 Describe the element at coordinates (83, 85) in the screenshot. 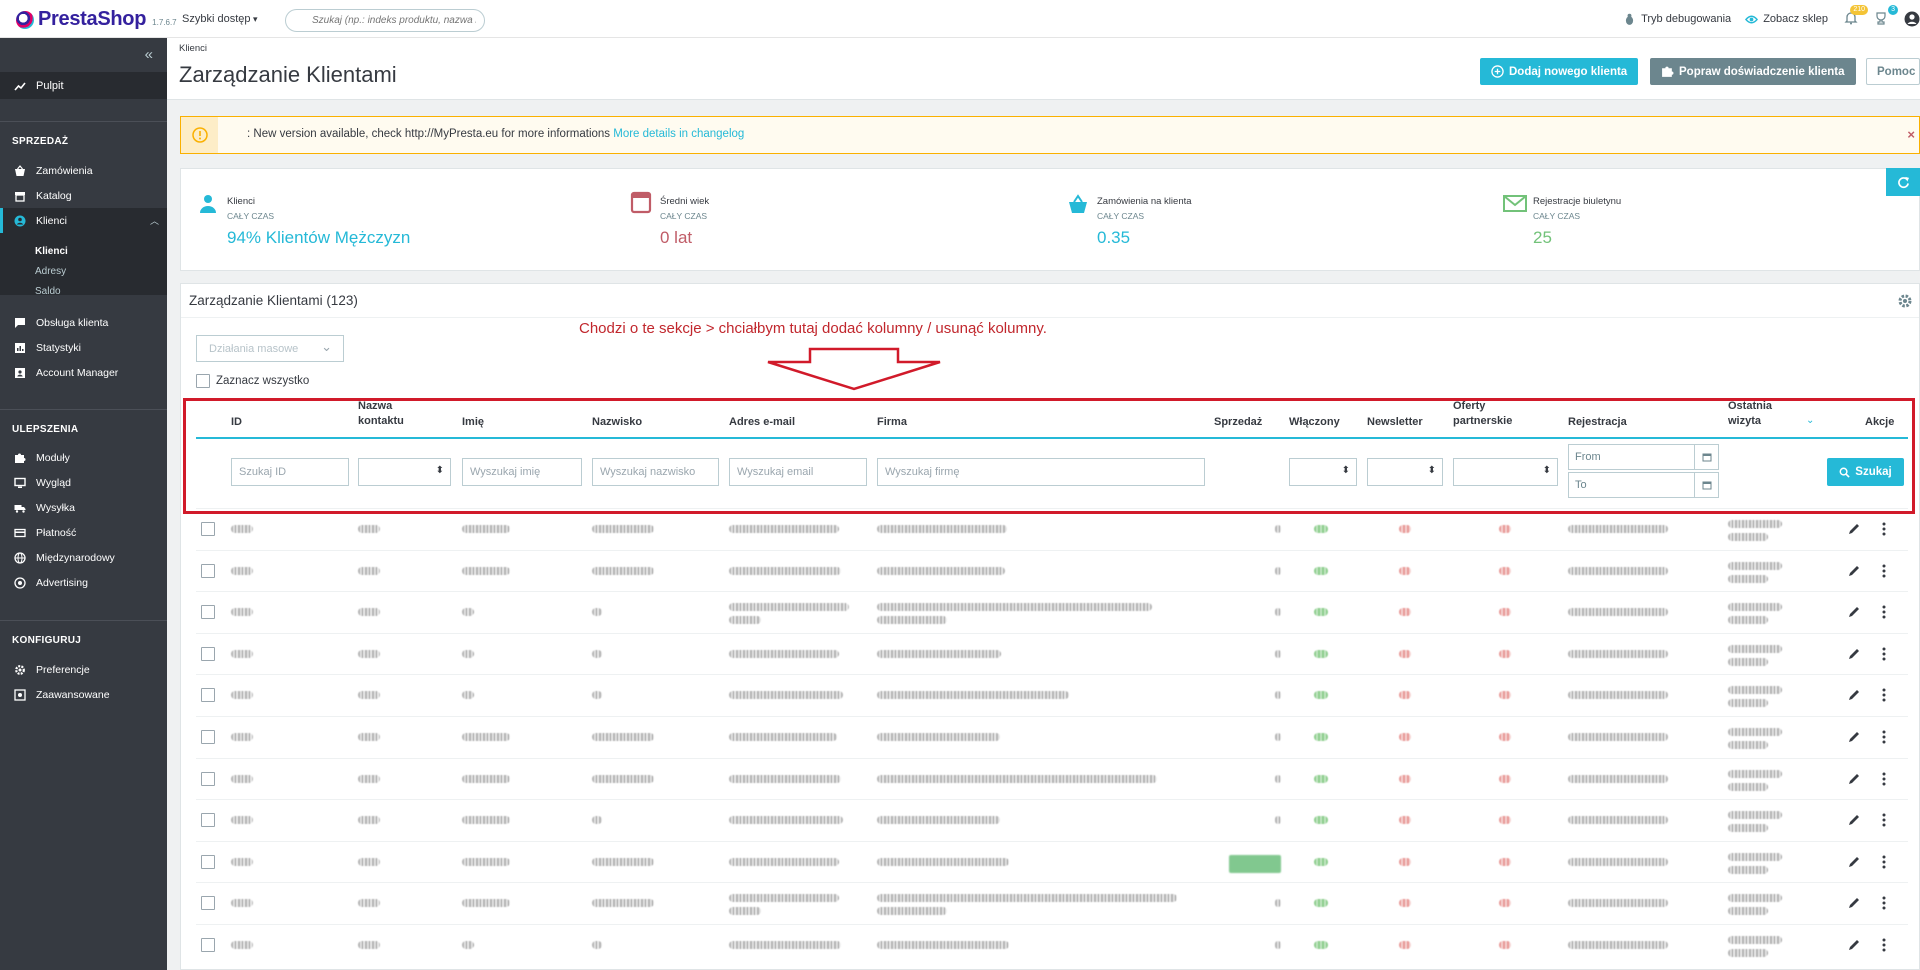

I see `sidebar-item-dashboard: Pulpit` at that location.